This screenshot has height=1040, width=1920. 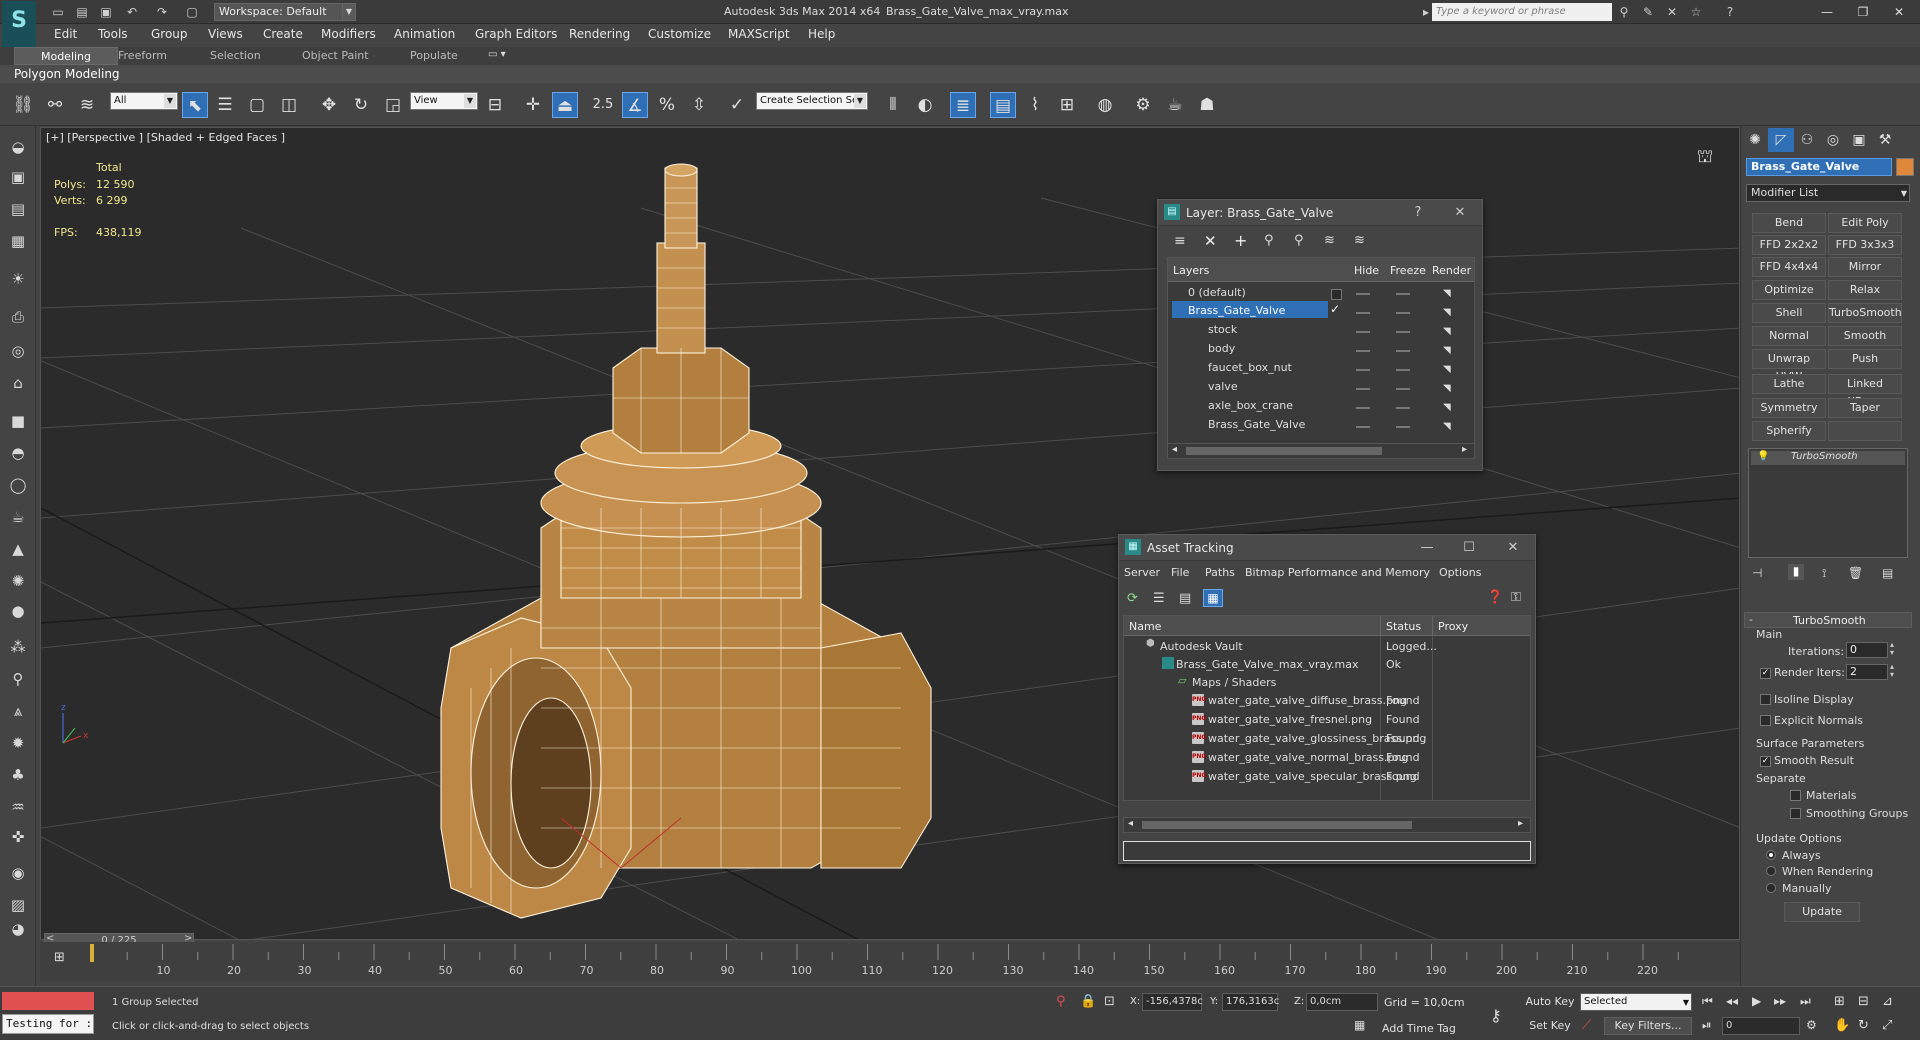 What do you see at coordinates (18, 743) in the screenshot?
I see `gear-sphere-icon: ✹` at bounding box center [18, 743].